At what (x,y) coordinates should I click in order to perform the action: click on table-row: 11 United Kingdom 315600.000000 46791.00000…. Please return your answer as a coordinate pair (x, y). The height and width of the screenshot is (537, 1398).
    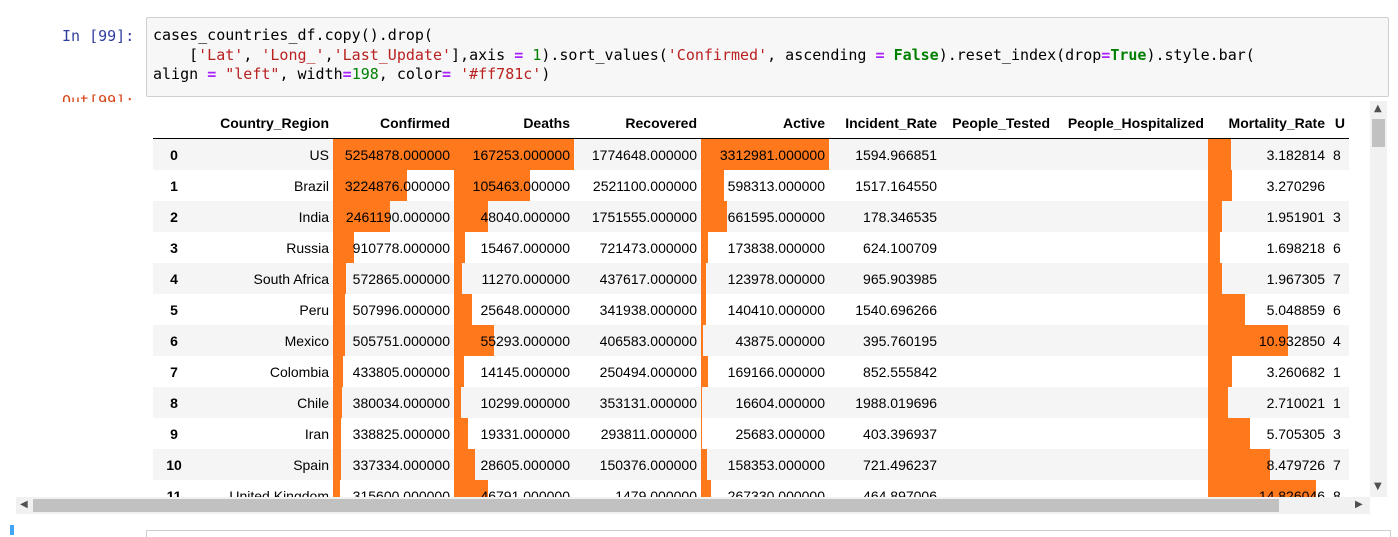
    Looking at the image, I should click on (751, 488).